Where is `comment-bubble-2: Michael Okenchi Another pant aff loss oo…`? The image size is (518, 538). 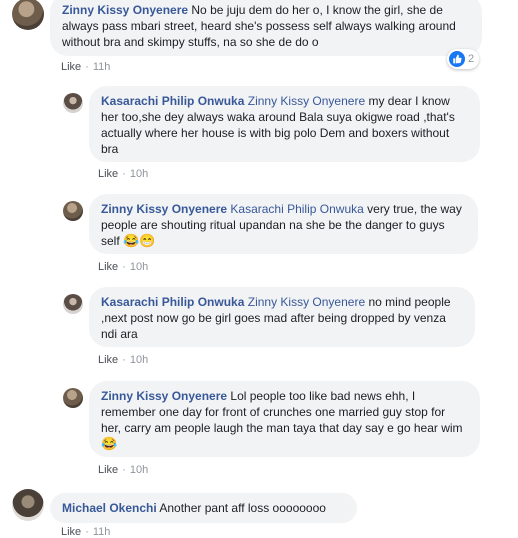 comment-bubble-2: Michael Okenchi Another pant aff loss oo… is located at coordinates (203, 508).